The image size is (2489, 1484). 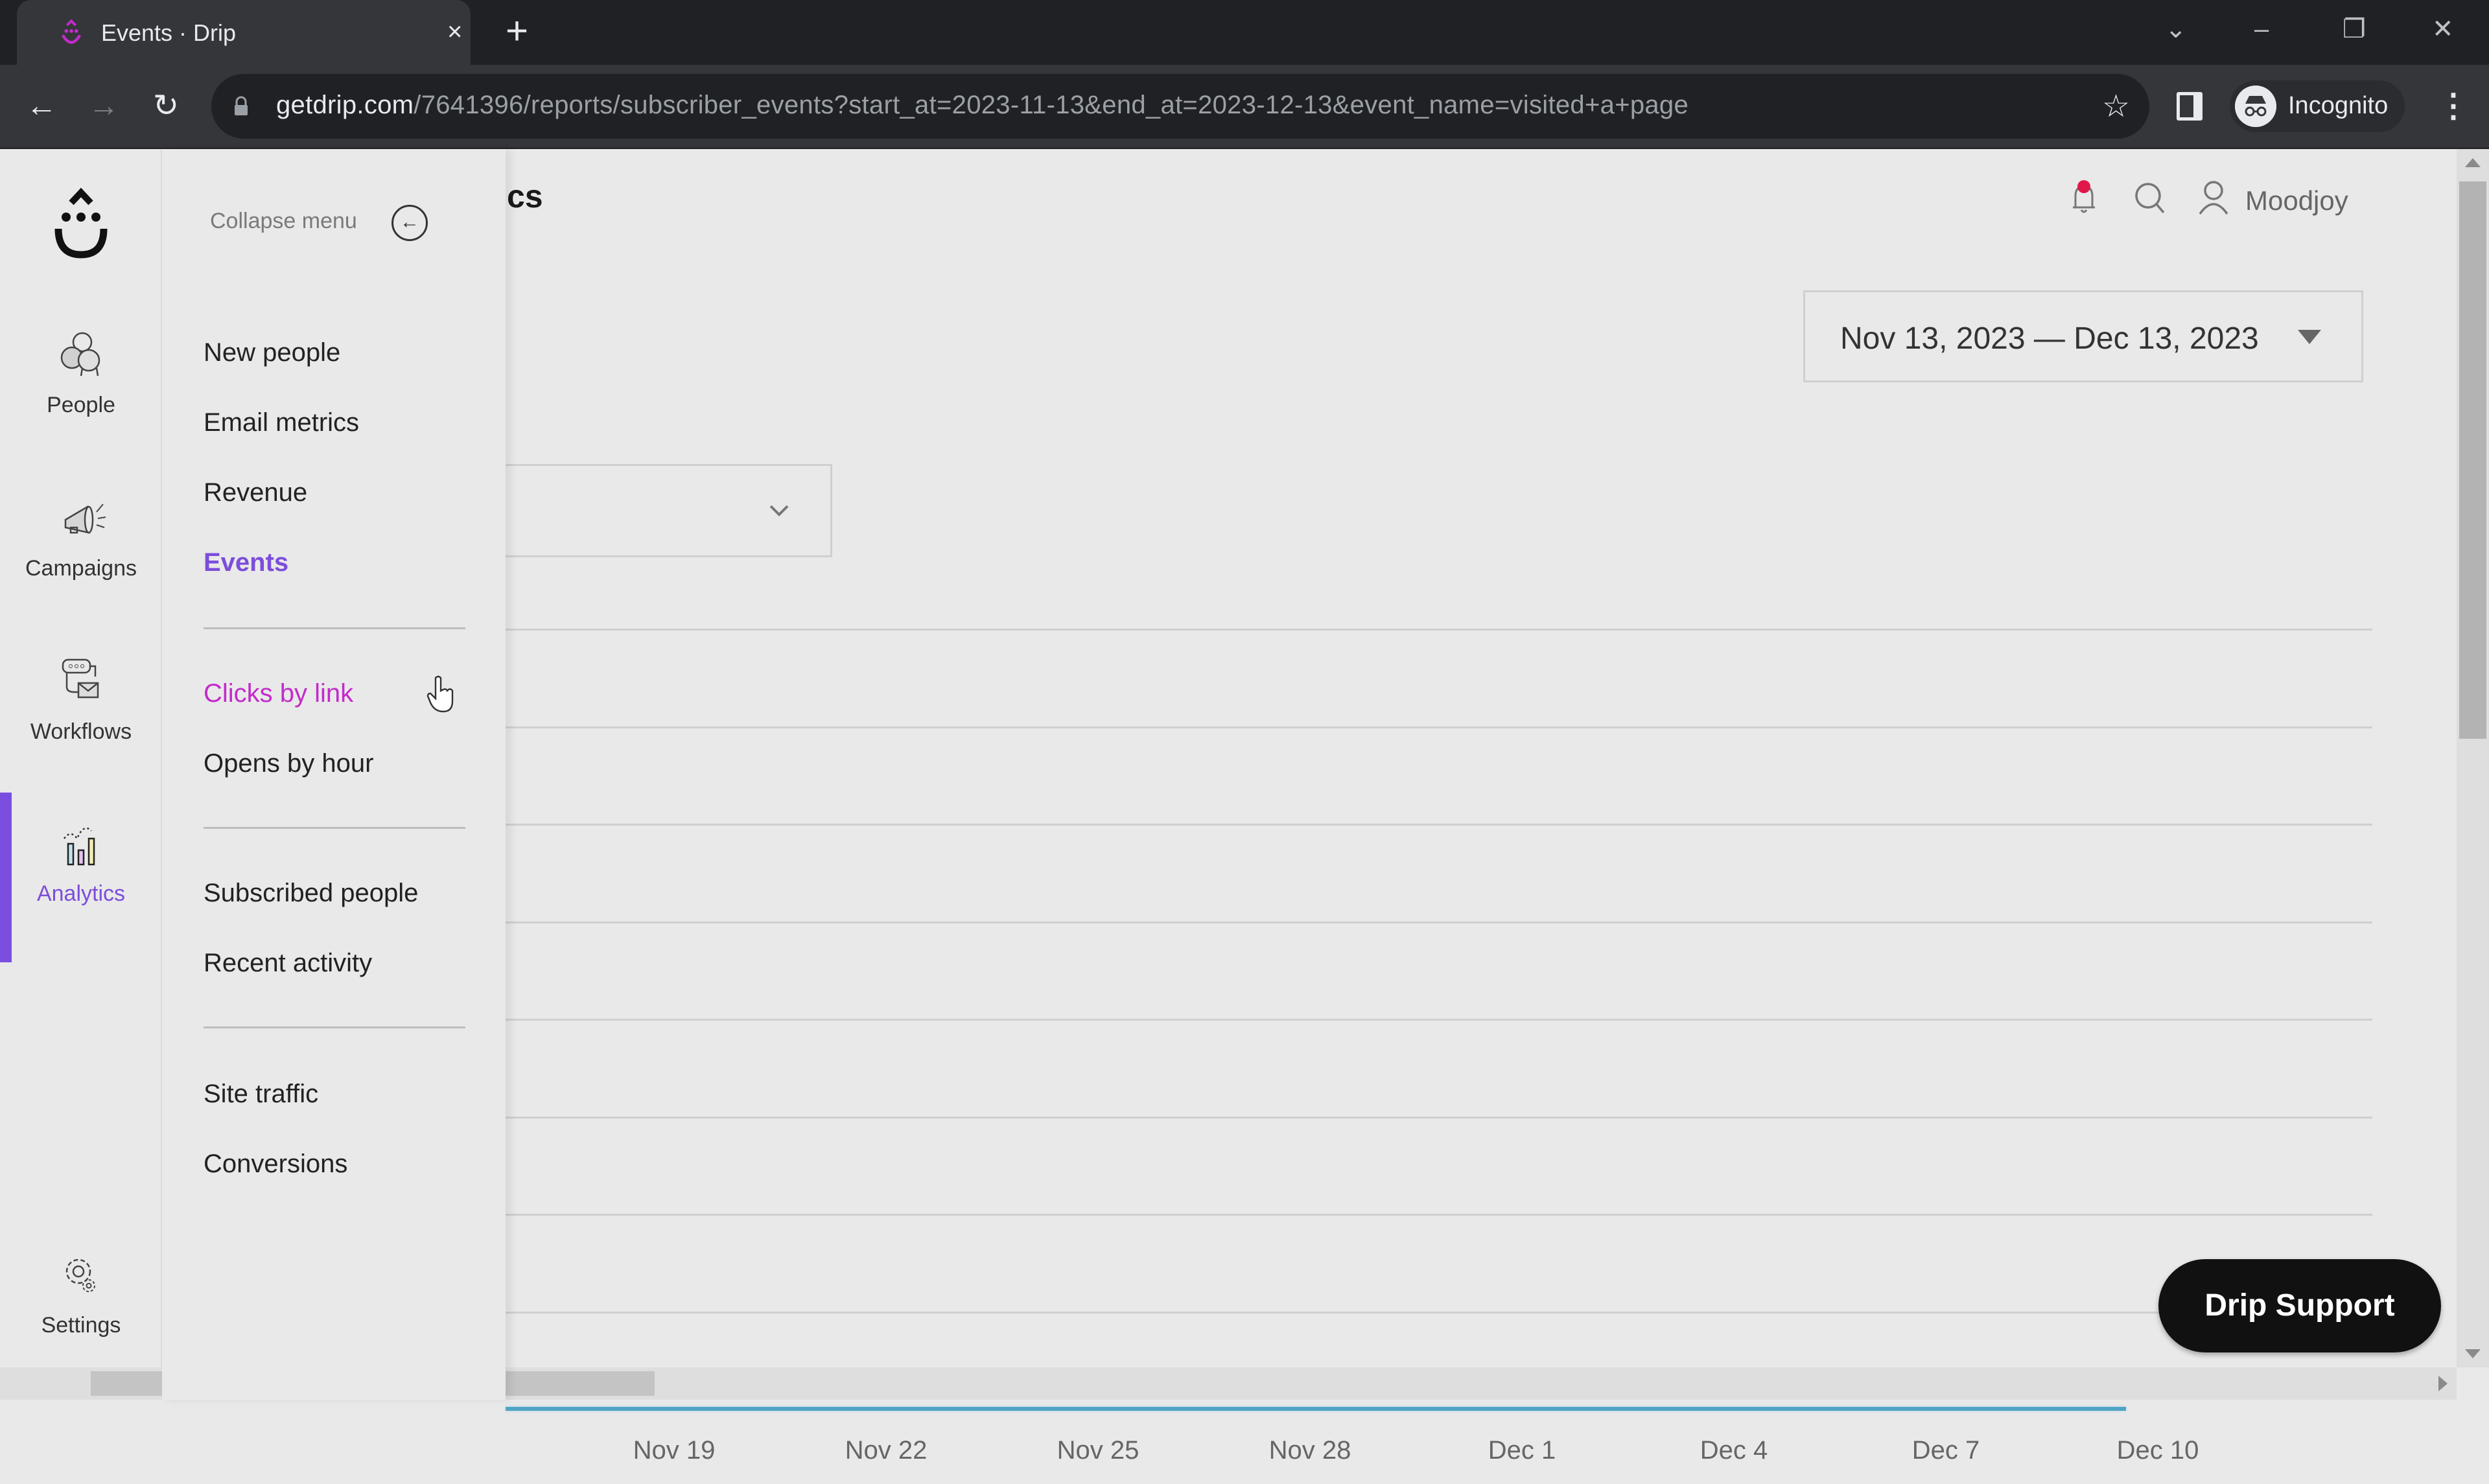 What do you see at coordinates (674, 1450) in the screenshot?
I see `x-tick-label: Nov 19` at bounding box center [674, 1450].